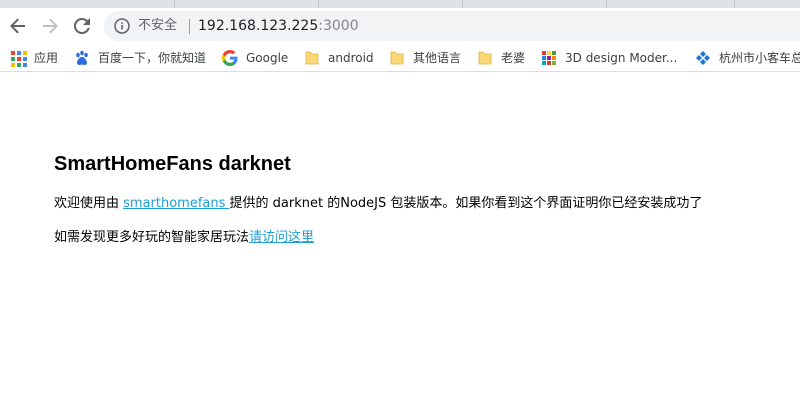  I want to click on url-text: 192.168.123.225:3000, so click(278, 26).